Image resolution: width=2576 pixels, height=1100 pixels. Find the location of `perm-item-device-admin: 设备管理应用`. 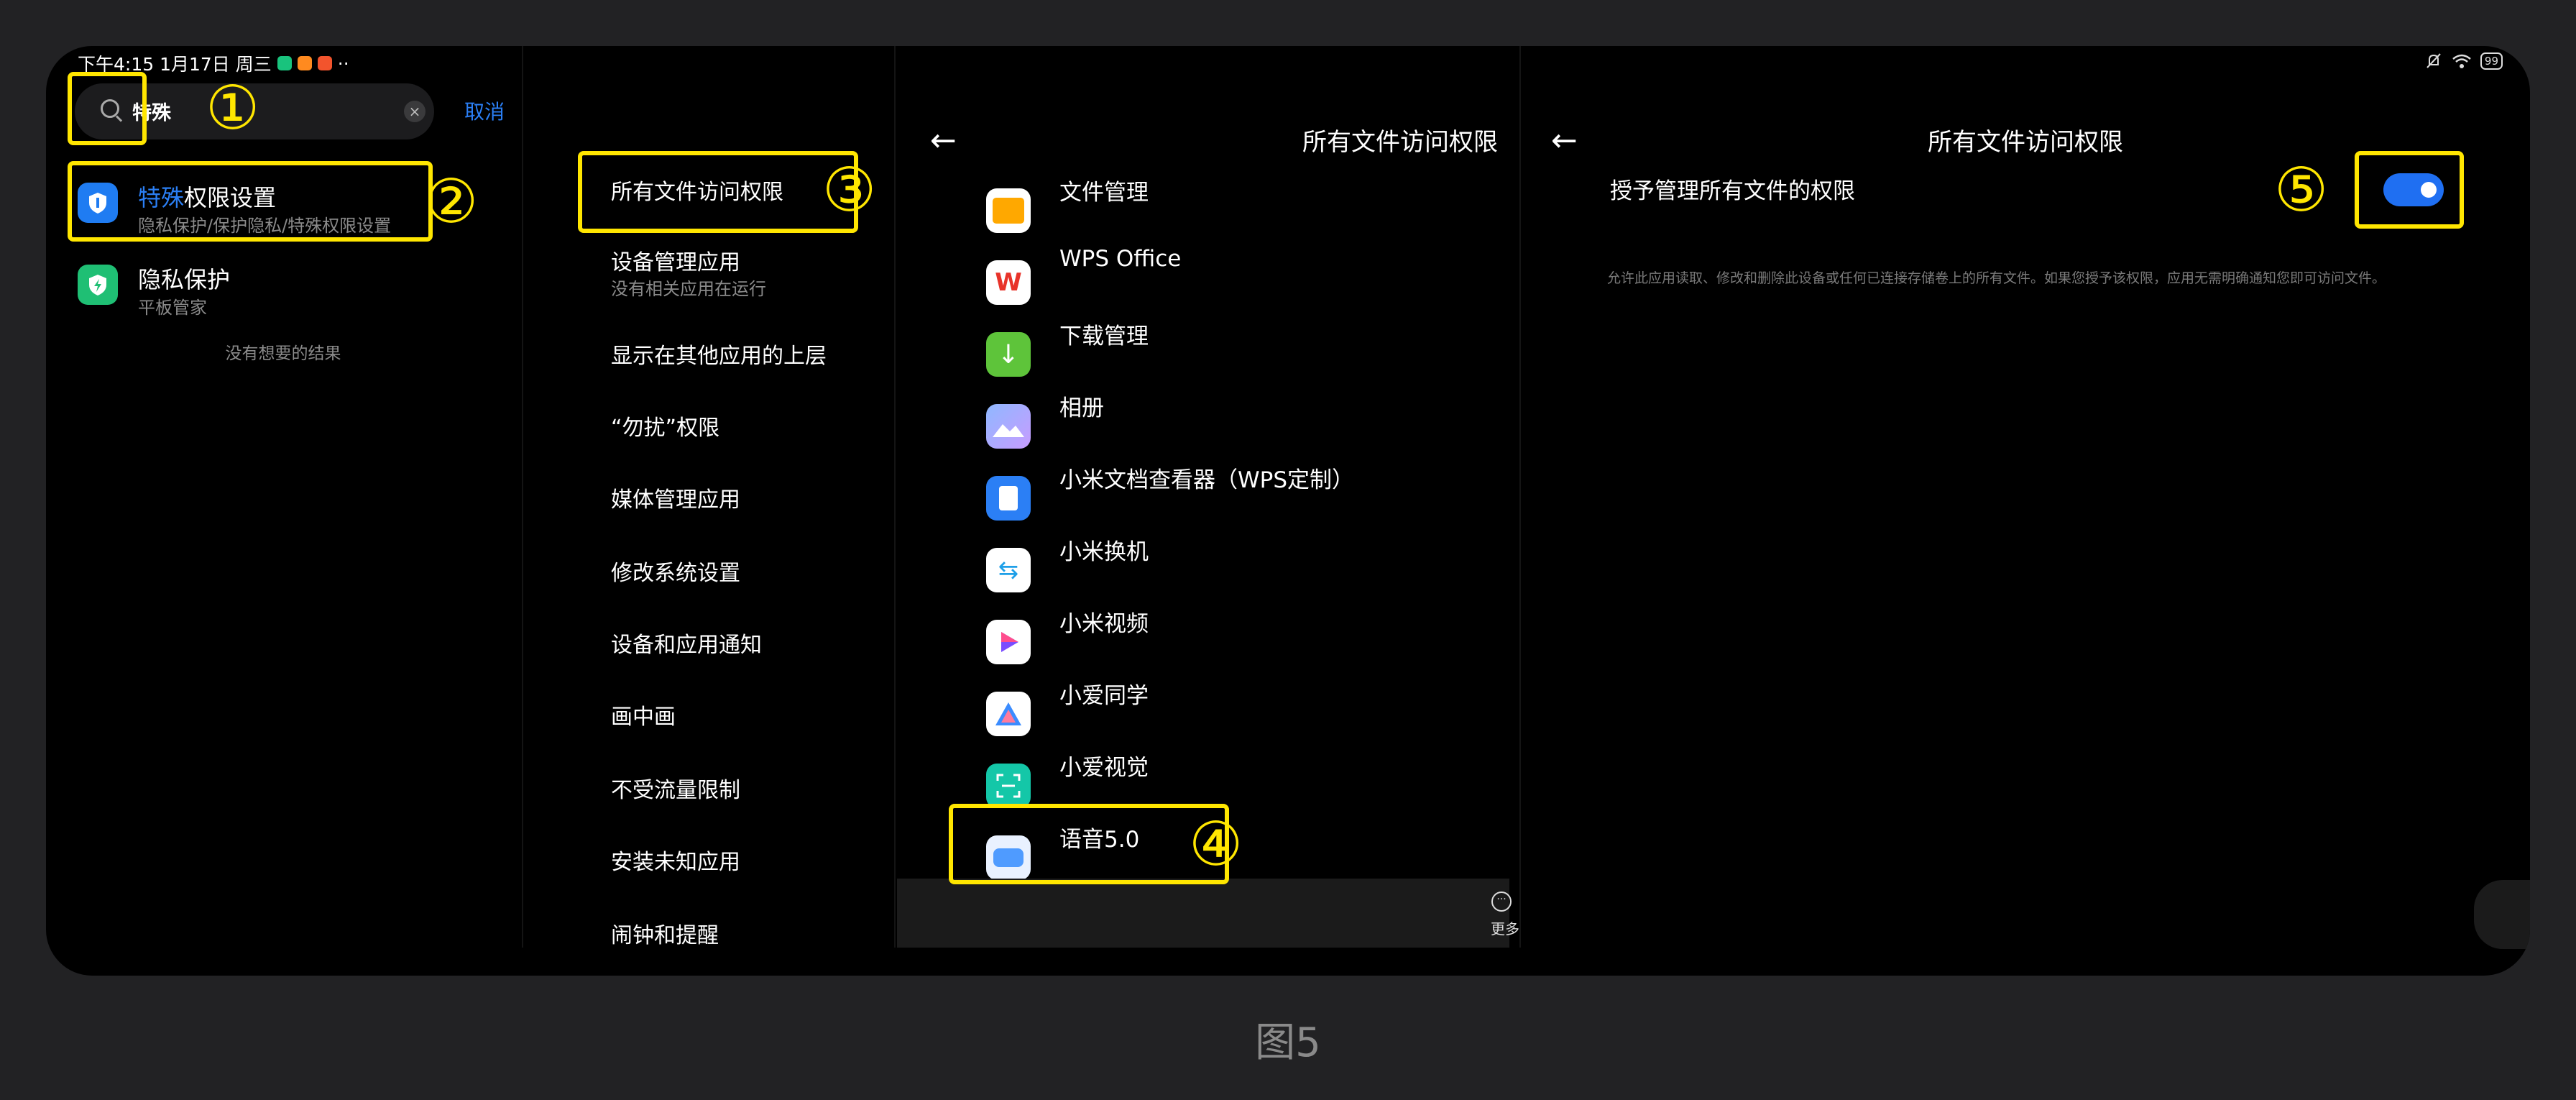

perm-item-device-admin: 设备管理应用 is located at coordinates (675, 260).